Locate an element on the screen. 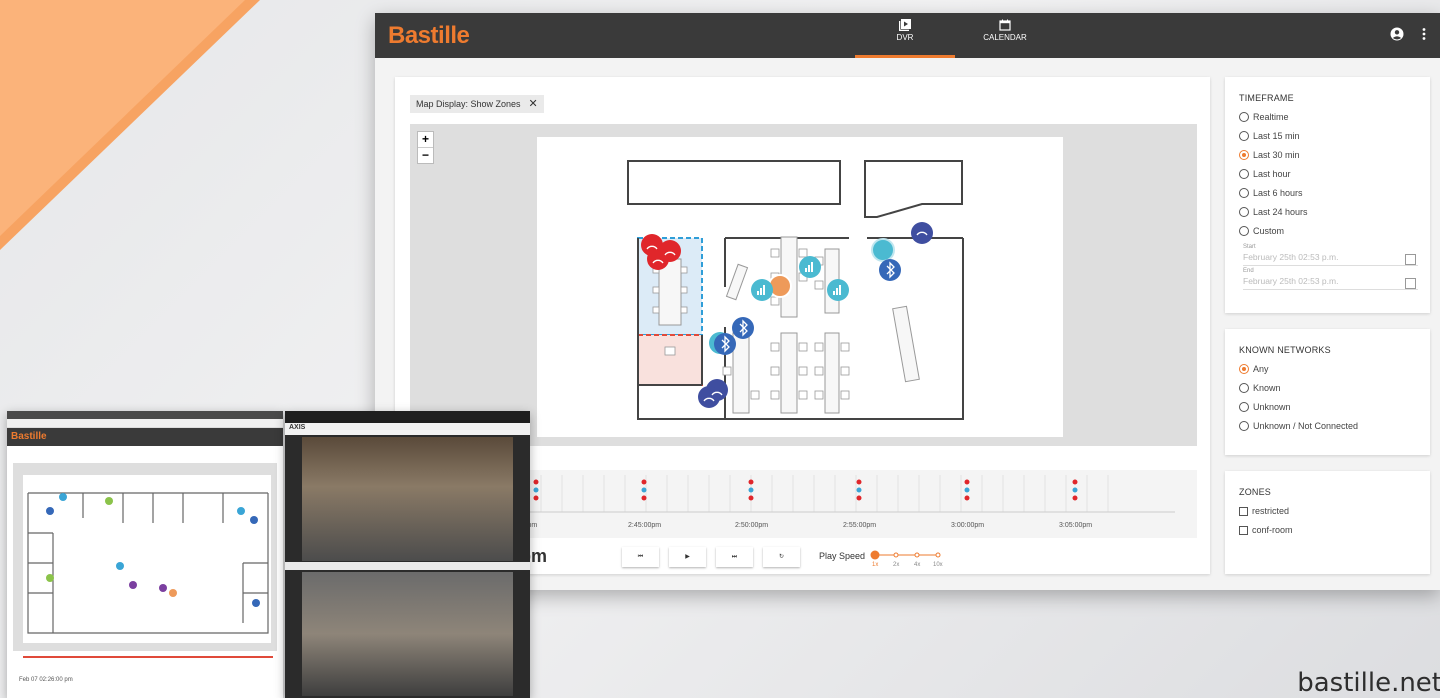  option-label: Last 15 min is located at coordinates (1276, 136).